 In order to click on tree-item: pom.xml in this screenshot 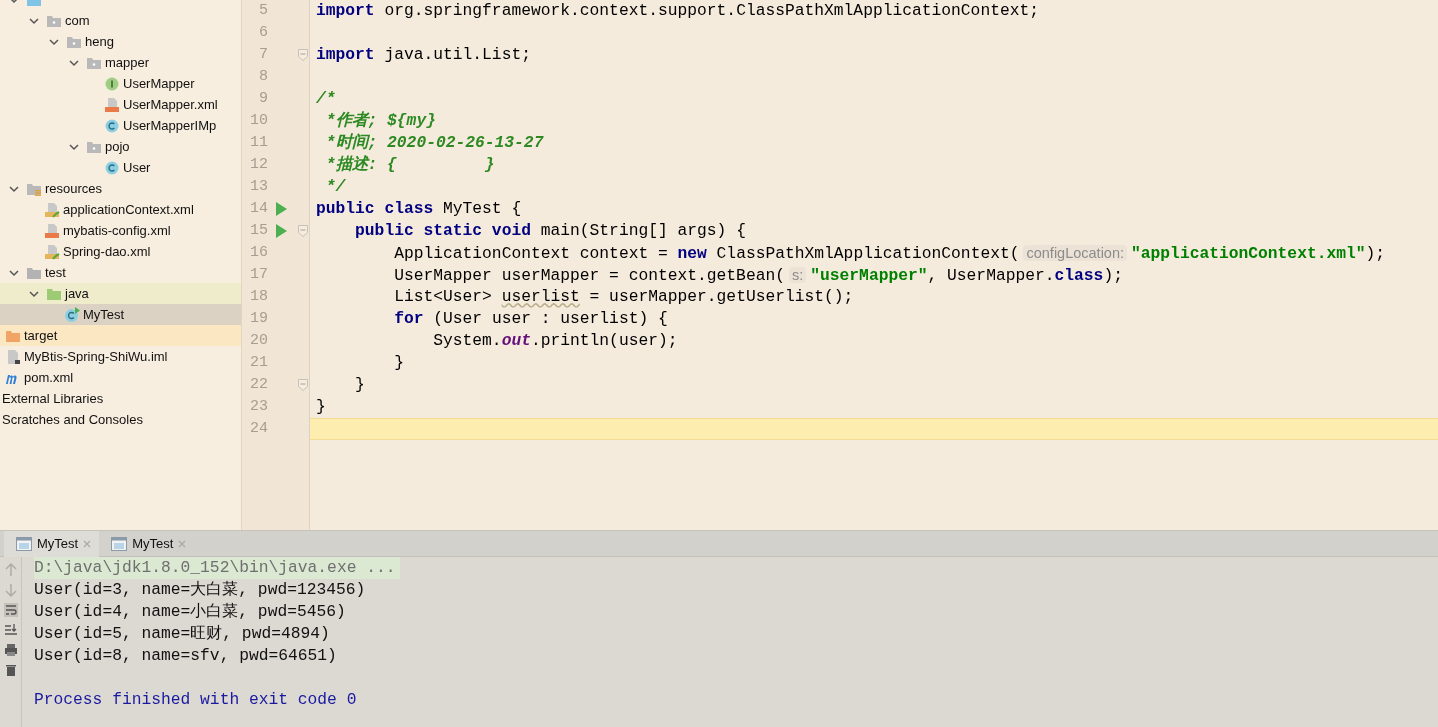, I will do `click(120, 377)`.